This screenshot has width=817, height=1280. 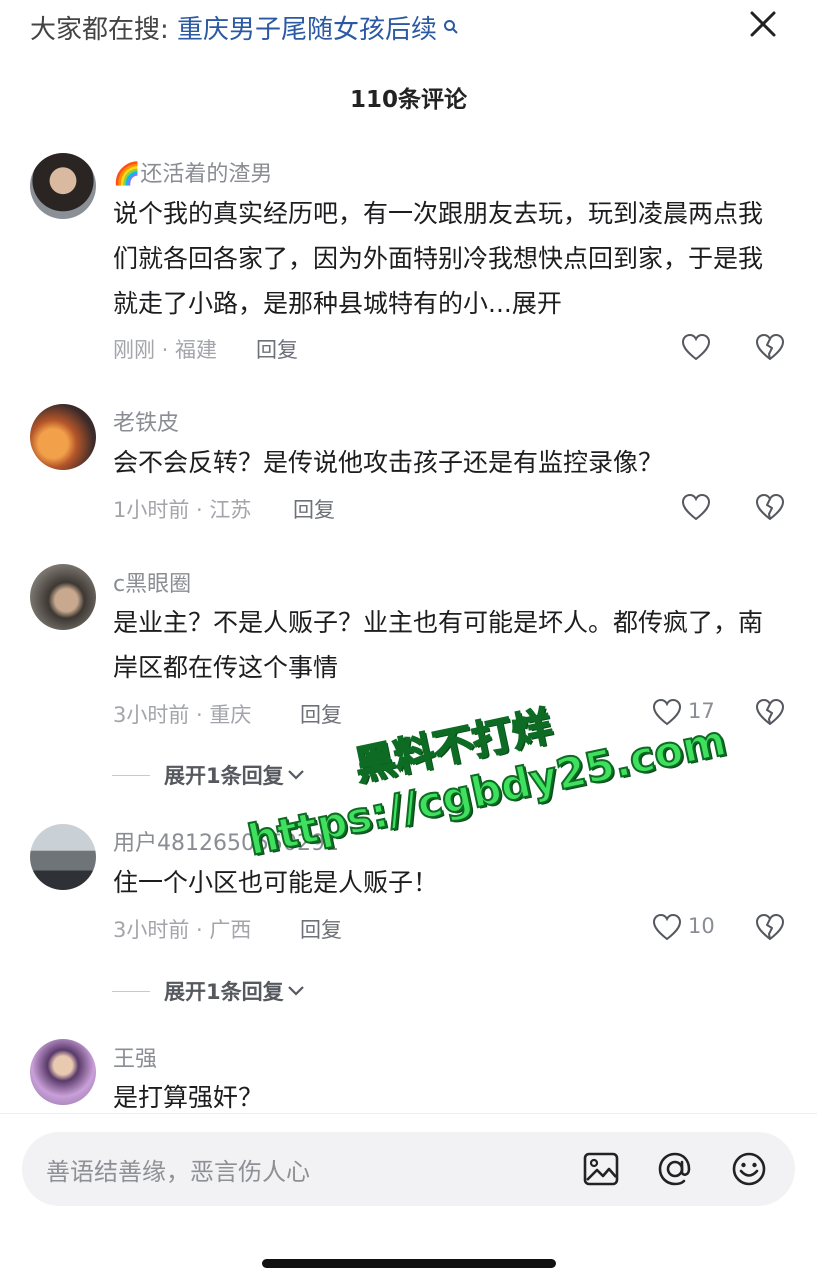 I want to click on comment-meta: 3小时前 · 广西, so click(x=182, y=930).